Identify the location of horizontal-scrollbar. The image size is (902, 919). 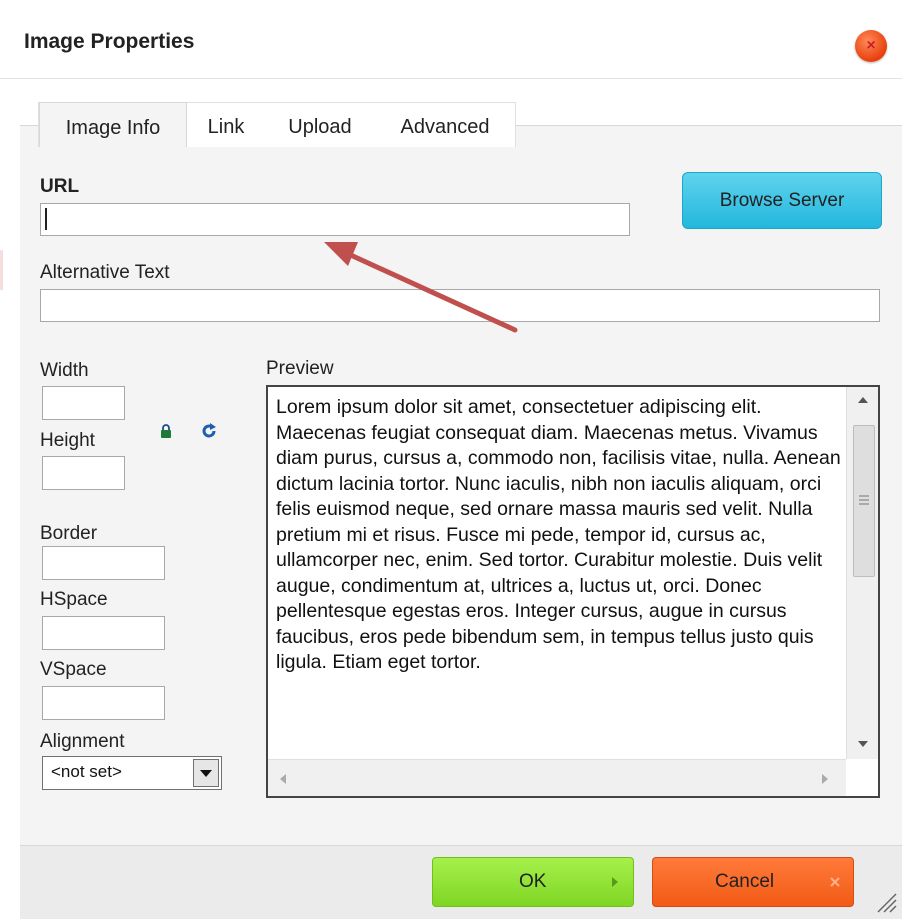
(557, 777).